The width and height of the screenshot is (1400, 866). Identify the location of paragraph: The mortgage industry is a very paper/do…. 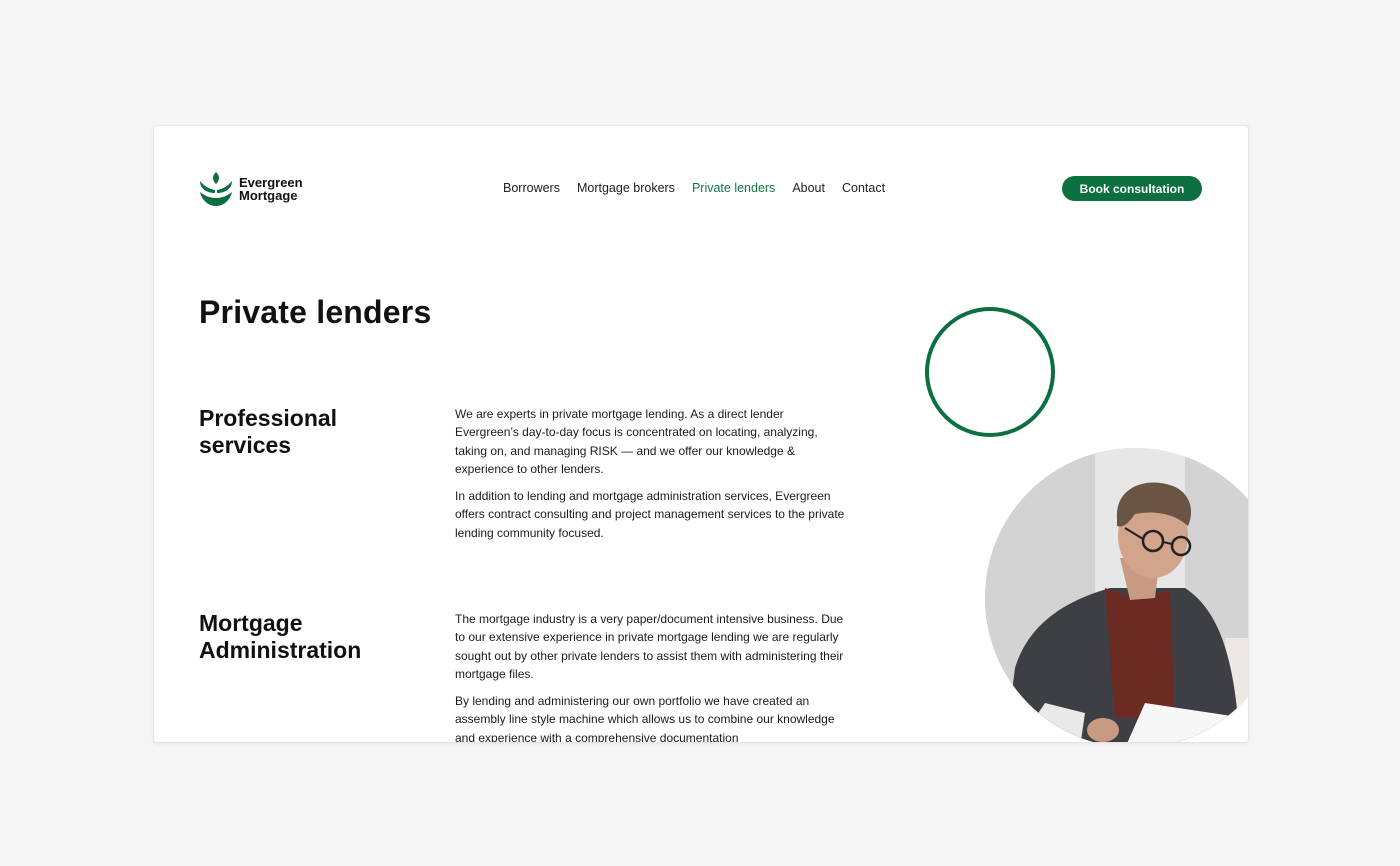
(649, 646).